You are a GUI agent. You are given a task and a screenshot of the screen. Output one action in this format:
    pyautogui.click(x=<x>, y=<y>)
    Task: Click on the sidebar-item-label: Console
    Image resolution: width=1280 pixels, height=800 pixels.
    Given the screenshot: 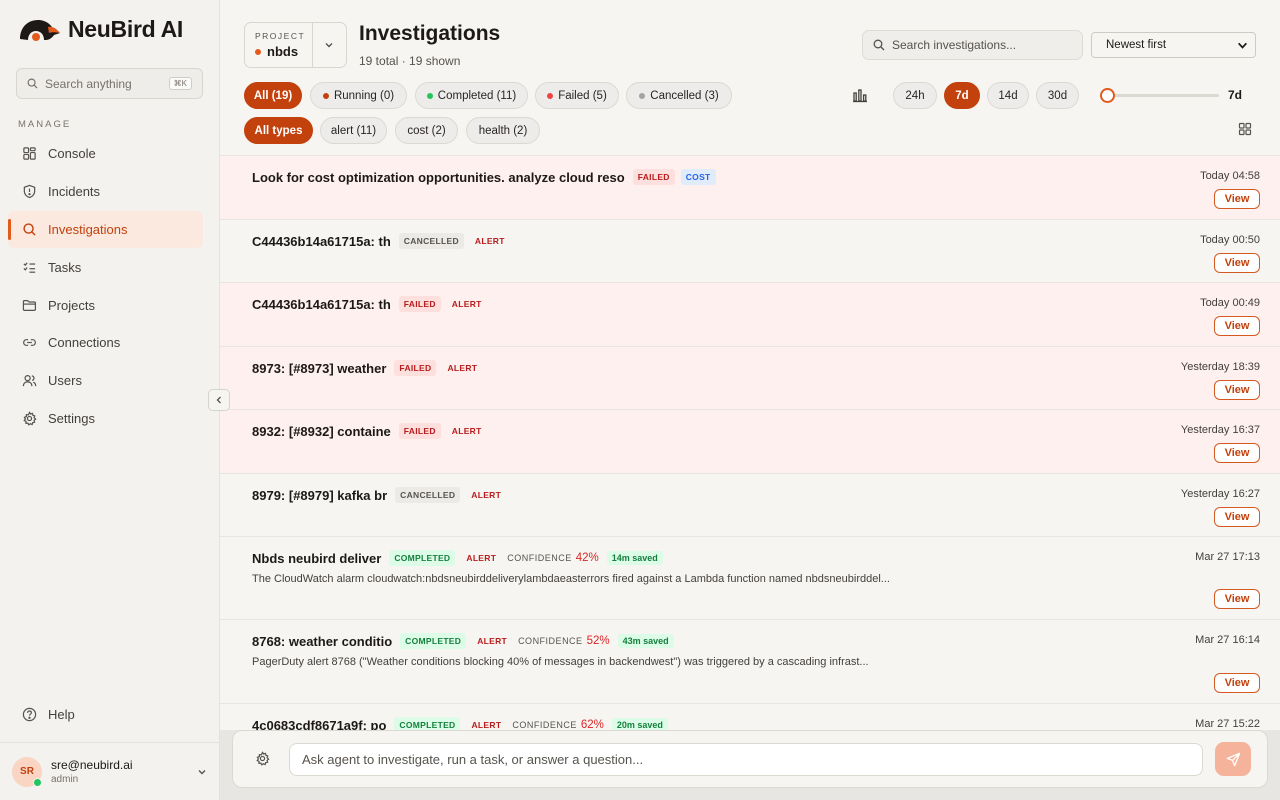 What is the action you would take?
    pyautogui.click(x=72, y=154)
    